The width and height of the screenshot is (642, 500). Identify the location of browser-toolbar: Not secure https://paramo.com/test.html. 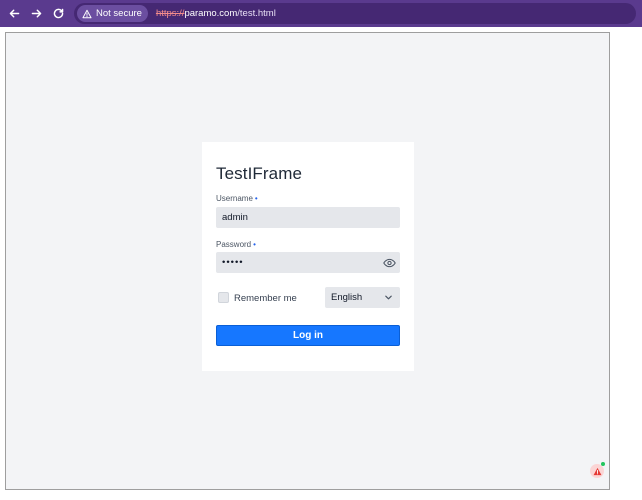
(321, 13).